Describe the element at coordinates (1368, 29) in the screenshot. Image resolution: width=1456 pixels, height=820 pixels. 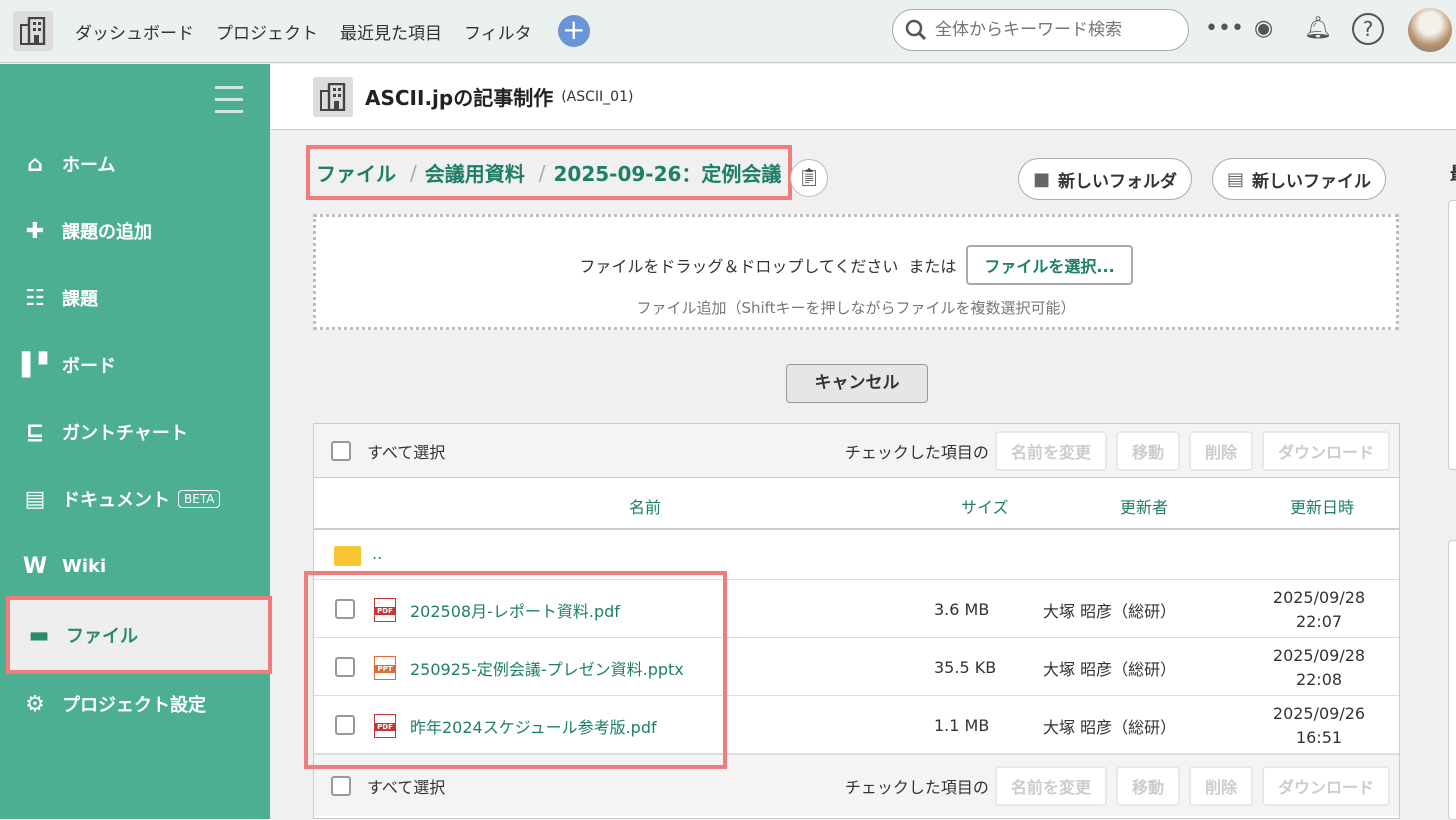
I see `help-icon: ?` at that location.